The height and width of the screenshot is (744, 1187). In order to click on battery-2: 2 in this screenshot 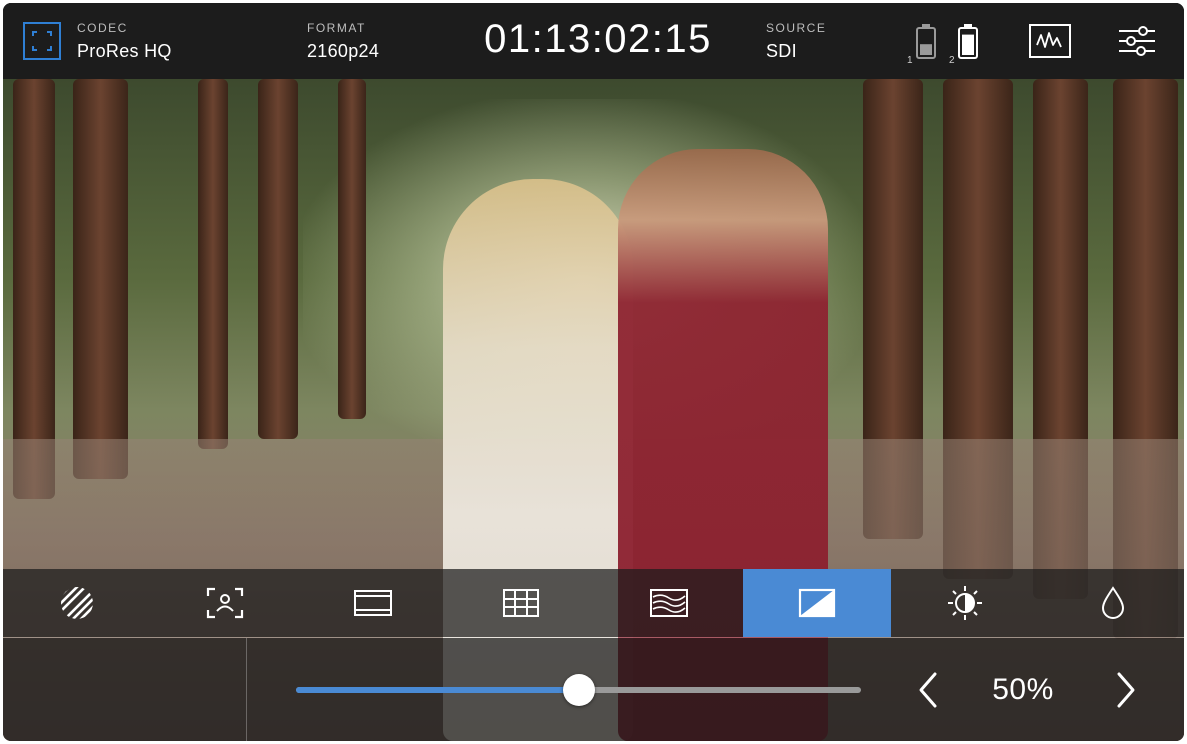, I will do `click(964, 44)`.